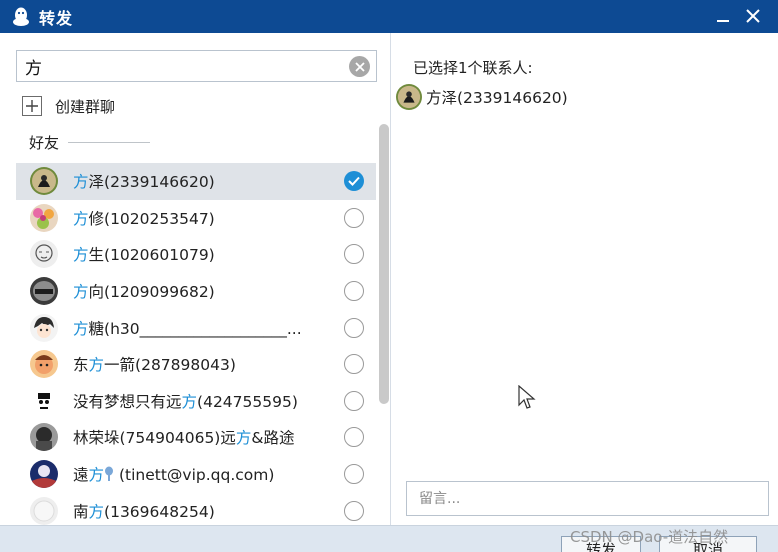 This screenshot has height=552, width=778. What do you see at coordinates (151, 255) in the screenshot?
I see `contact-name-suffix: 生(1020601079)` at bounding box center [151, 255].